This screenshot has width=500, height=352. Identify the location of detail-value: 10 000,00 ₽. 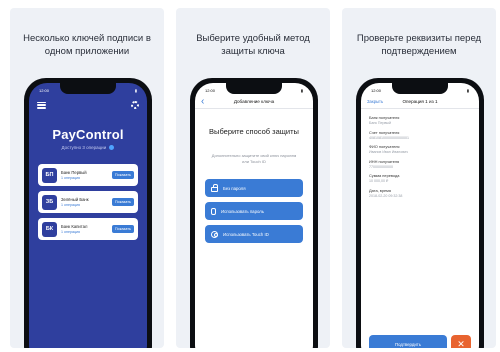
(379, 181).